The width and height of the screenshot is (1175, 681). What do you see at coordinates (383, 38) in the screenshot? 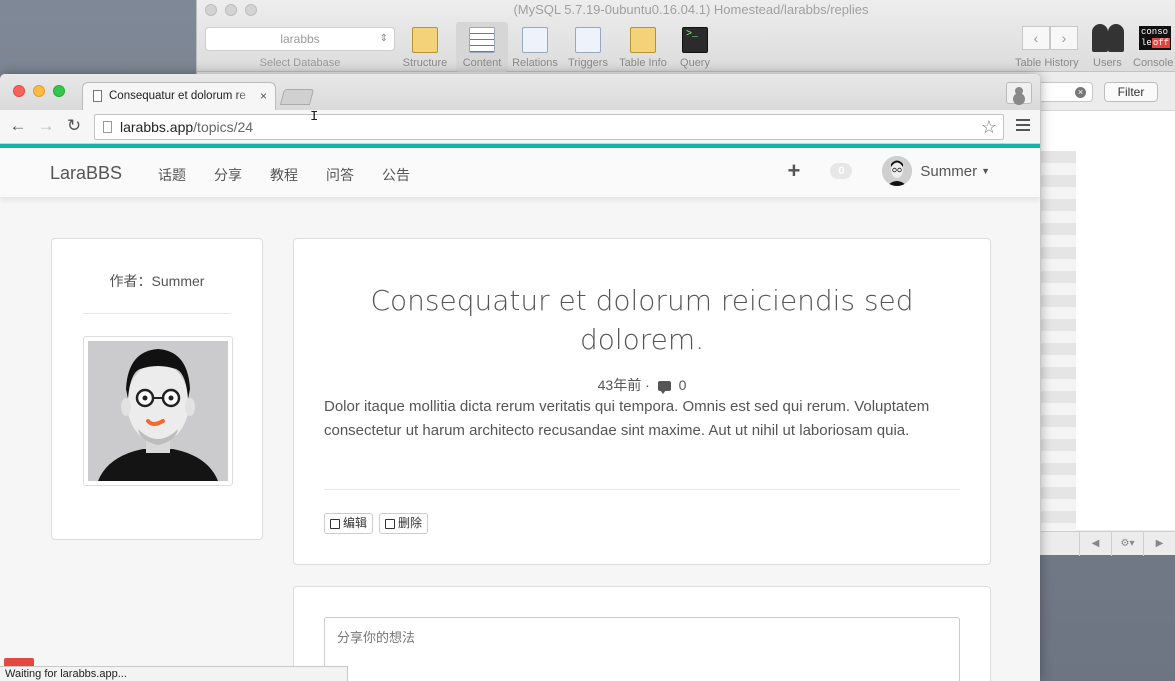
I see `updown-chevron-icon: ⇕` at bounding box center [383, 38].